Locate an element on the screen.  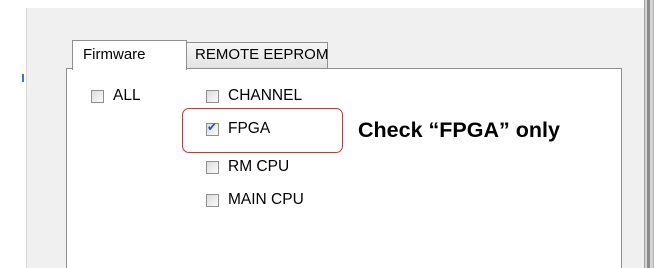
tab-remote-eeprom-label: REMOTE EEPROM is located at coordinates (262, 54).